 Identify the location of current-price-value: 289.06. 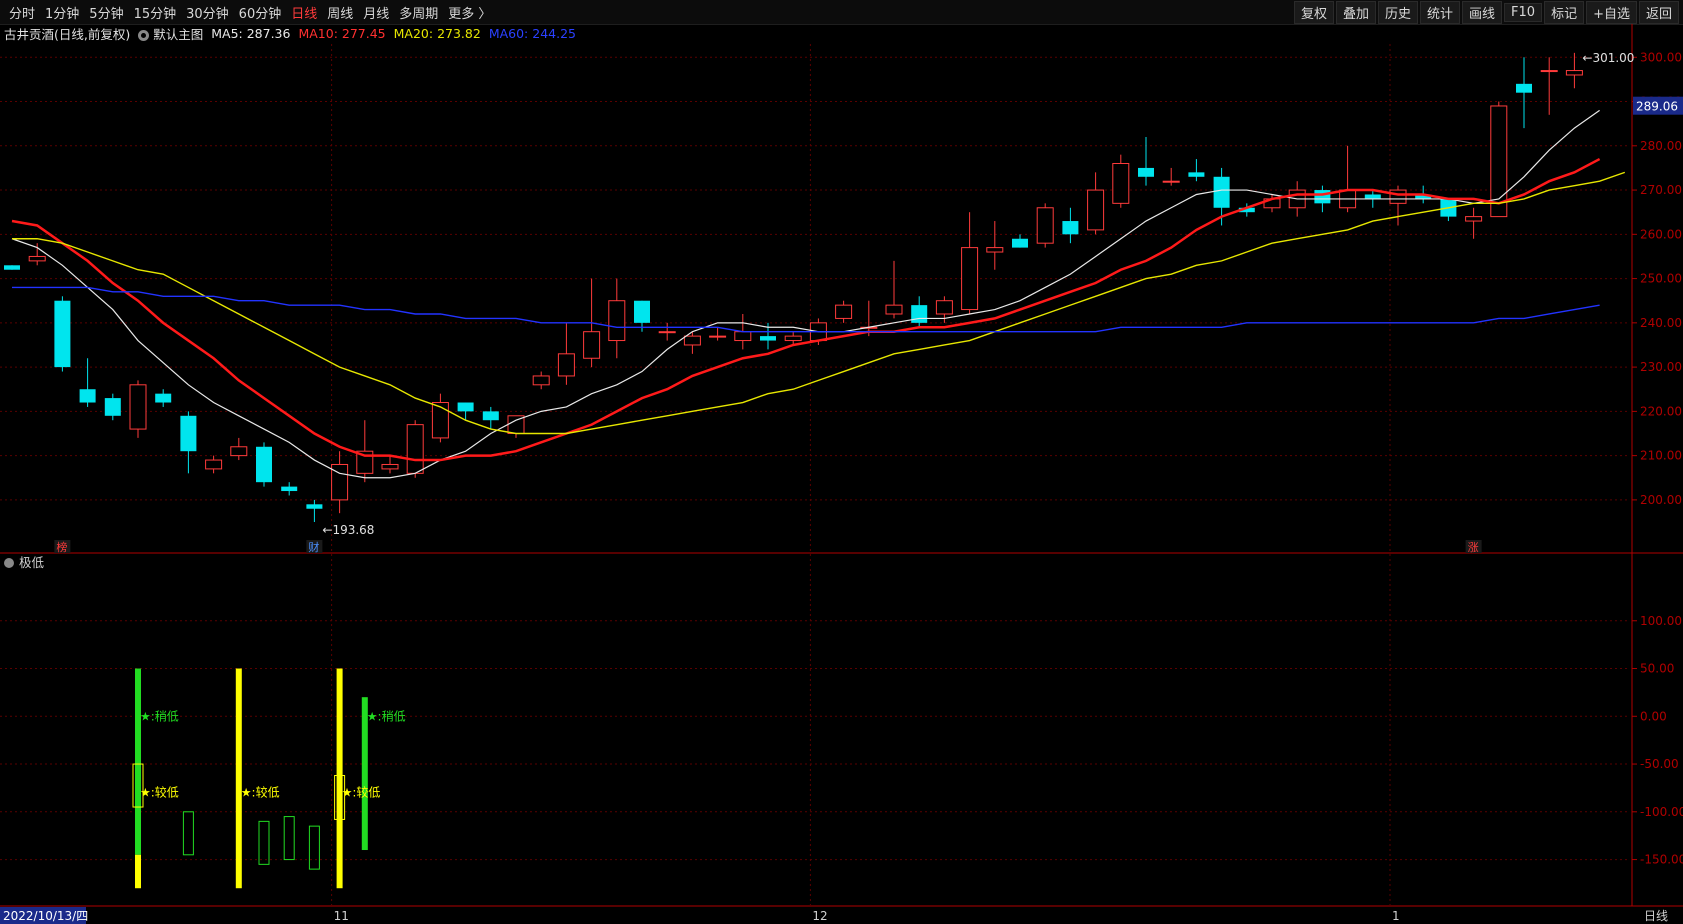
(1657, 107).